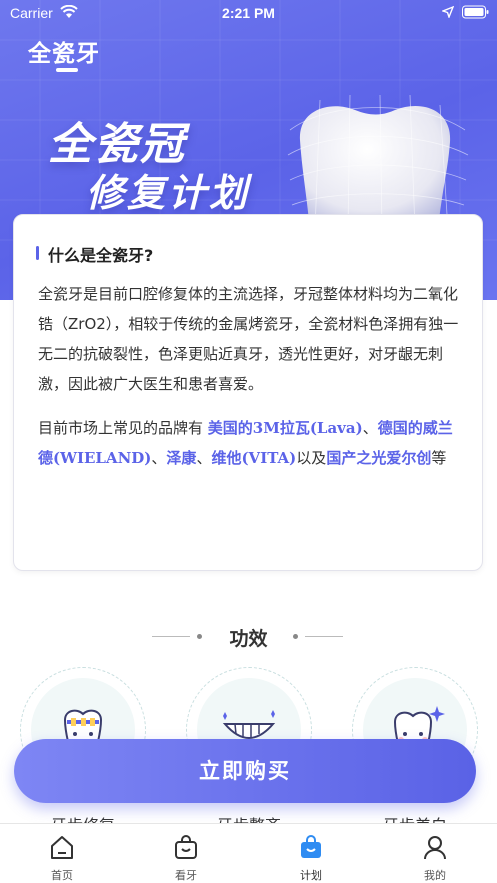 This screenshot has height=883, width=497. Describe the element at coordinates (62, 847) in the screenshot. I see `home-icon` at that location.